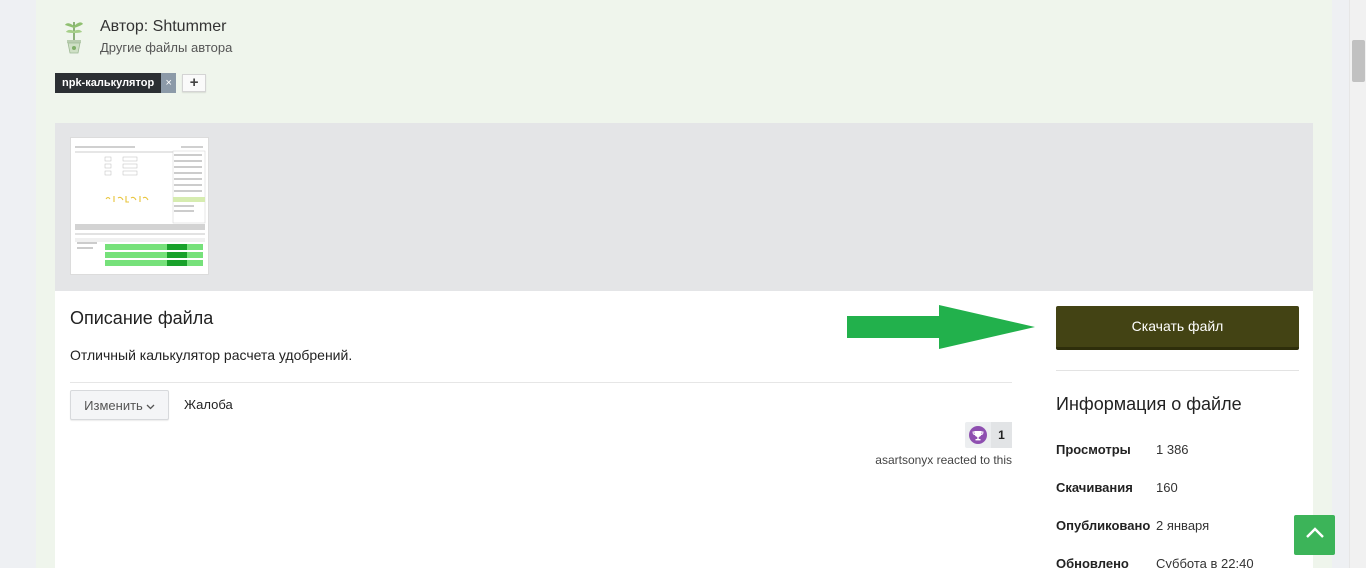 This screenshot has width=1366, height=568. Describe the element at coordinates (978, 435) in the screenshot. I see `trophy-icon` at that location.